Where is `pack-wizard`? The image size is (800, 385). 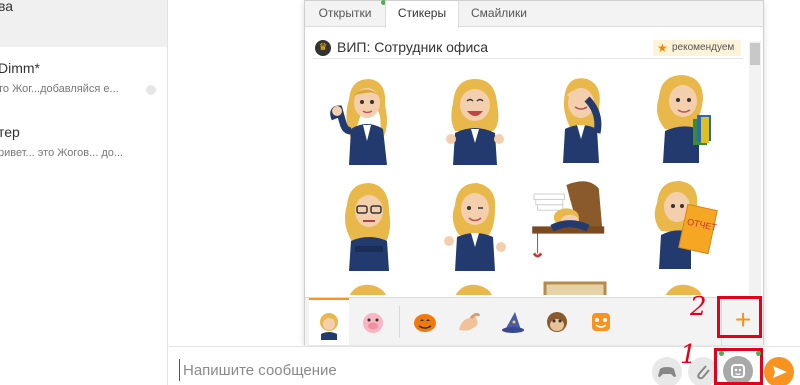
pack-wizard is located at coordinates (513, 322).